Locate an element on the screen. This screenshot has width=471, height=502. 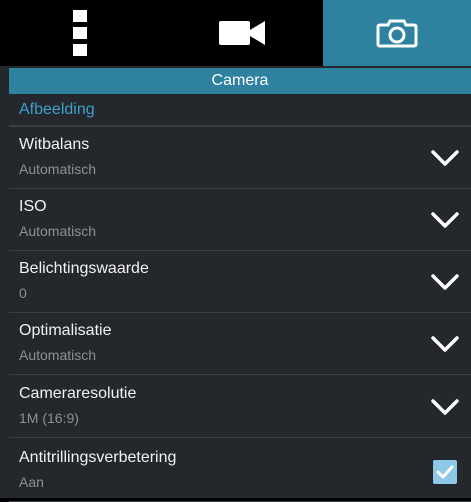
setting-label: Witbalans is located at coordinates (54, 144).